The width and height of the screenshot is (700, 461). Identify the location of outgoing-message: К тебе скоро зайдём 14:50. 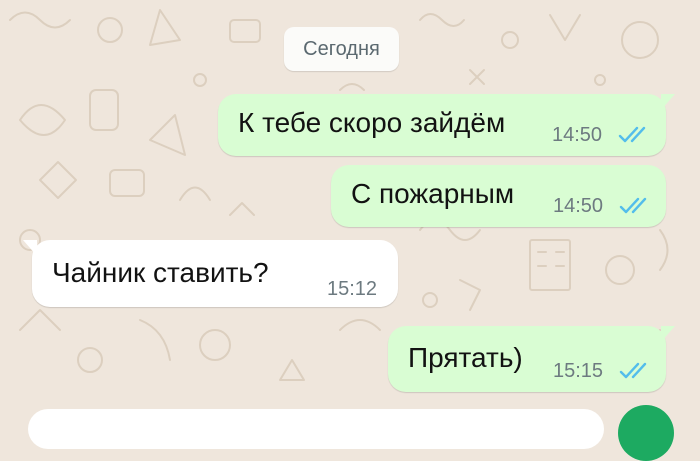
(446, 125).